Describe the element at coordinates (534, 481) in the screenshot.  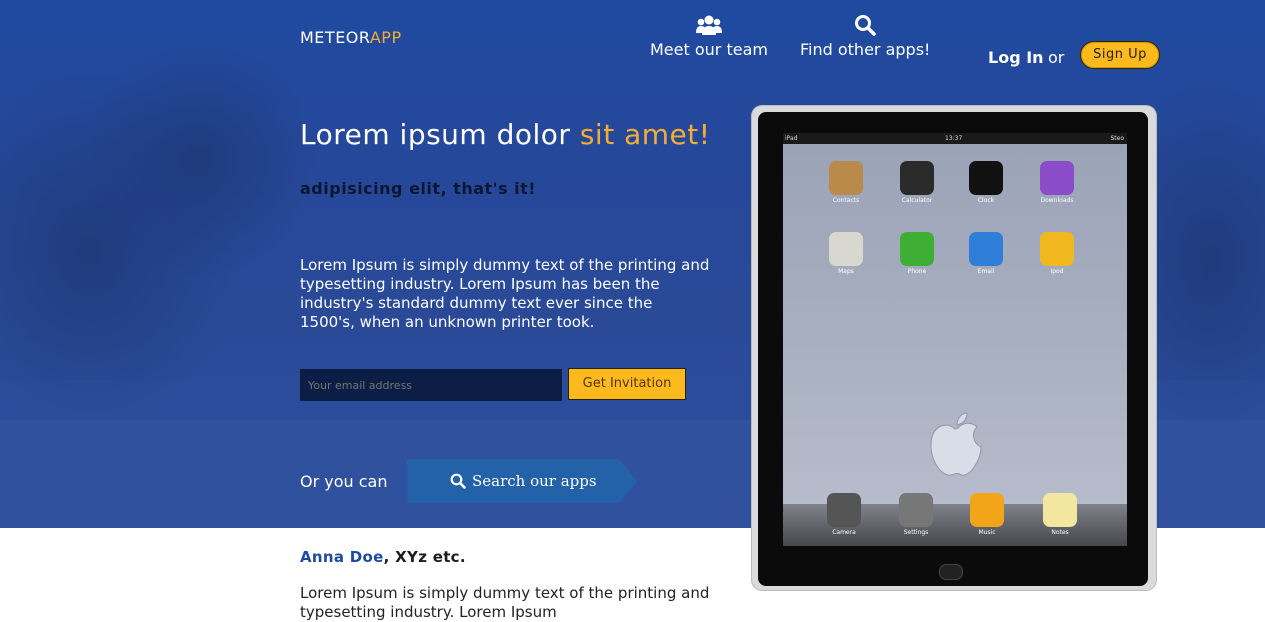
I see `search-apps-label: Search our apps` at that location.